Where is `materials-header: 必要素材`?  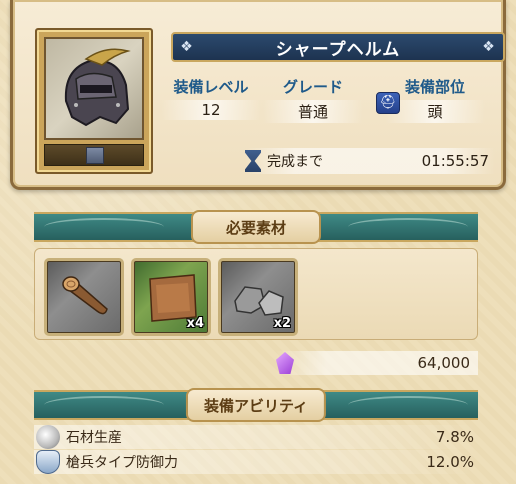
materials-header: 必要素材 is located at coordinates (256, 227).